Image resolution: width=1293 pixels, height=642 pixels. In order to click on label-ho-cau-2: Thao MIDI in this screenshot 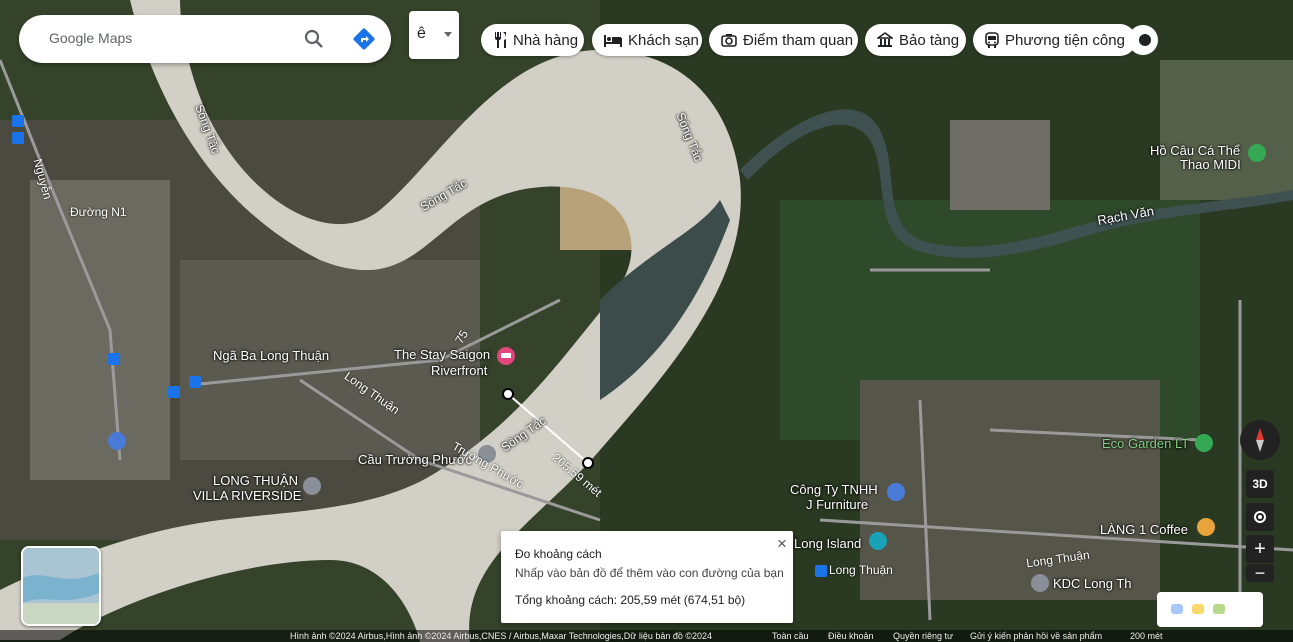, I will do `click(1210, 164)`.